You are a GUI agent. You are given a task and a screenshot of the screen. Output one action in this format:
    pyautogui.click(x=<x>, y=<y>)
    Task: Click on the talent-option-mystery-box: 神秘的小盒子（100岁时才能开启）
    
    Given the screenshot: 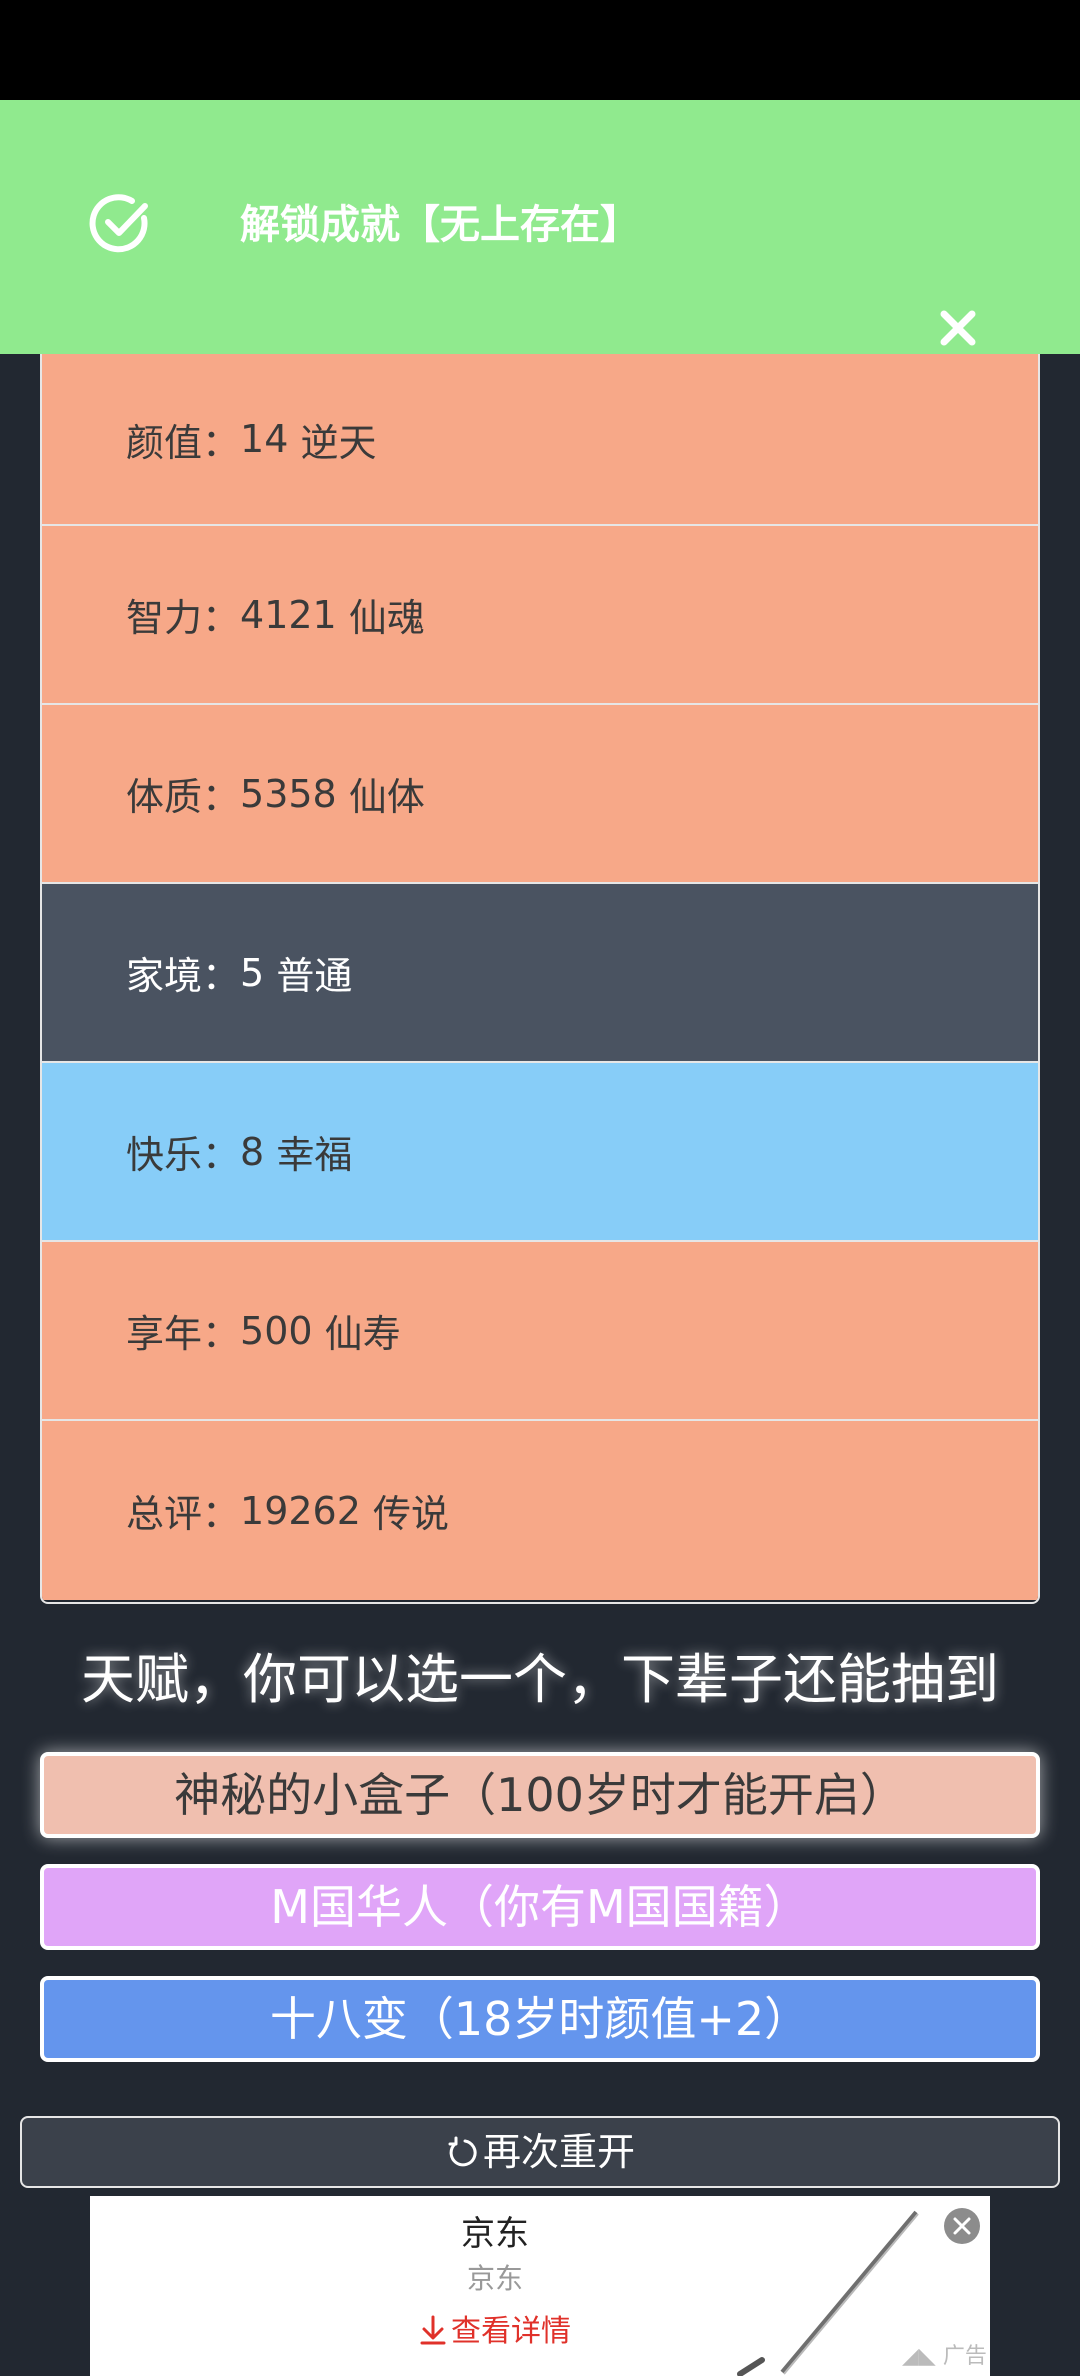 What is the action you would take?
    pyautogui.click(x=540, y=1795)
    